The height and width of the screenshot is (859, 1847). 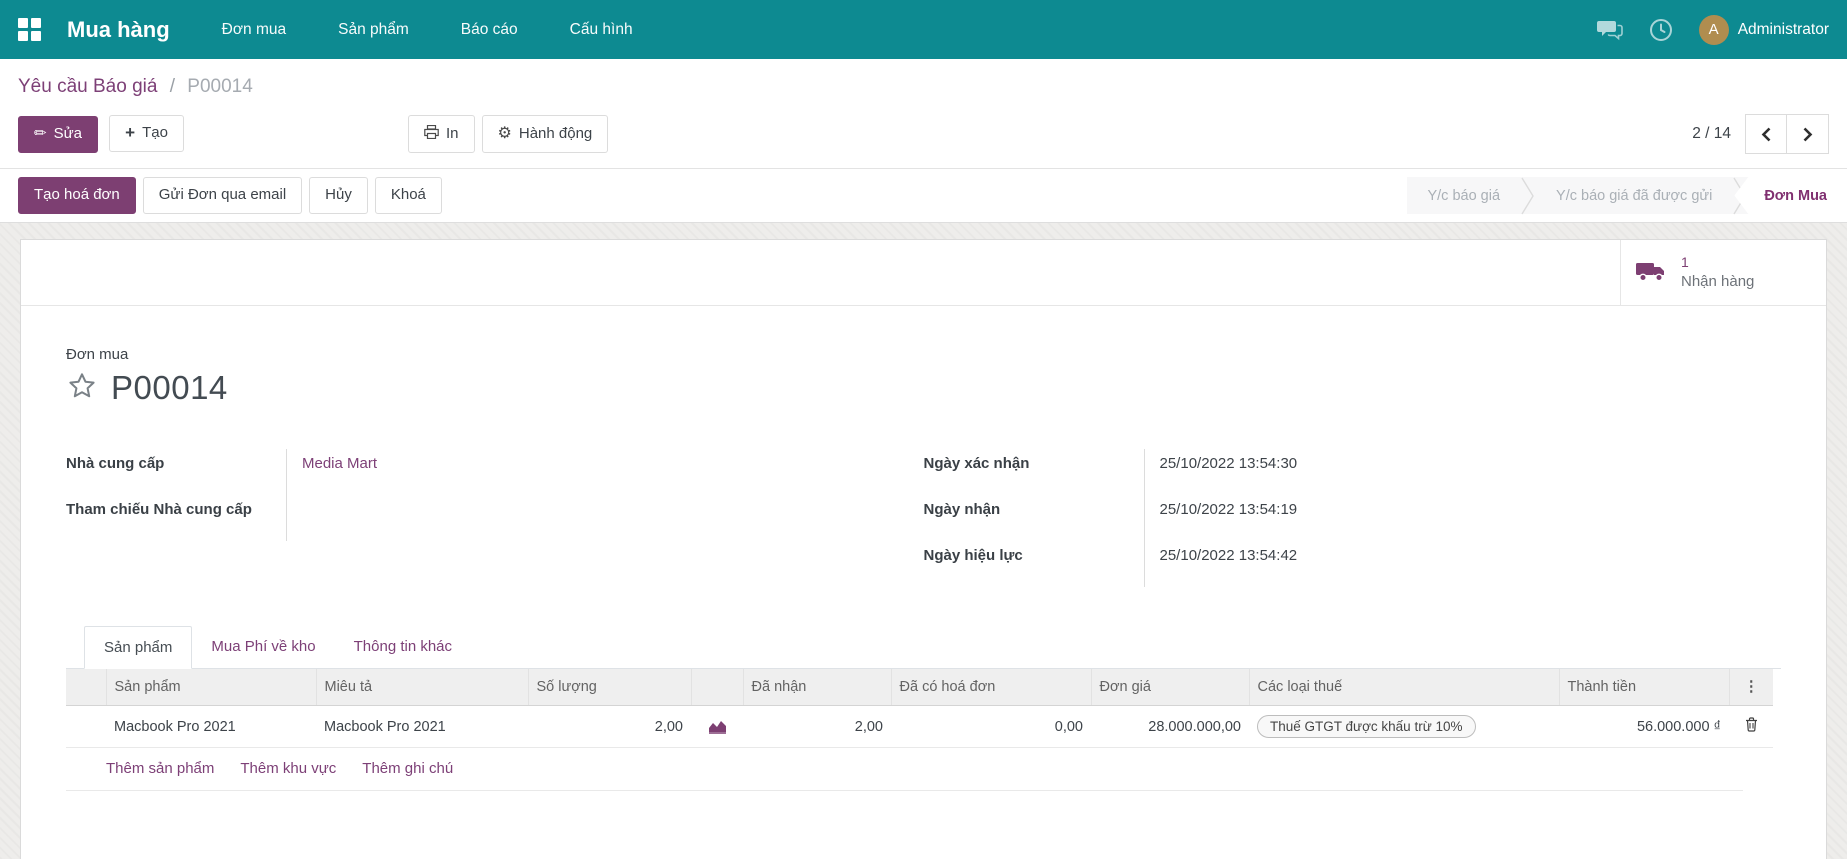 I want to click on menu-cau-hinh: Cấu hình, so click(x=601, y=30).